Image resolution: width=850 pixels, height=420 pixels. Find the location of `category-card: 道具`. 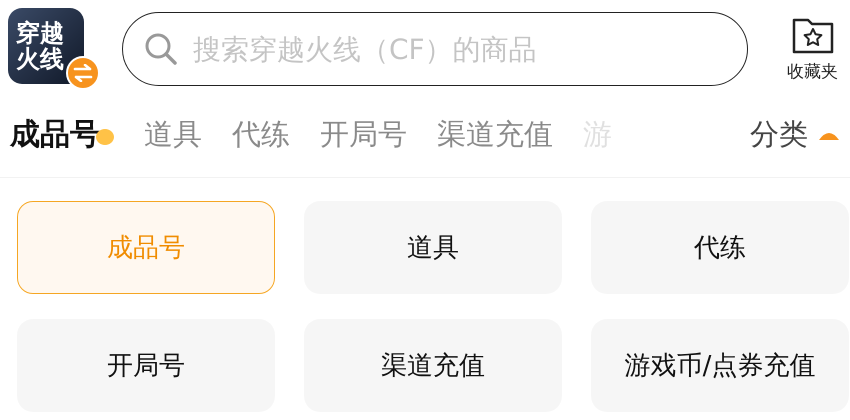

category-card: 道具 is located at coordinates (433, 247).